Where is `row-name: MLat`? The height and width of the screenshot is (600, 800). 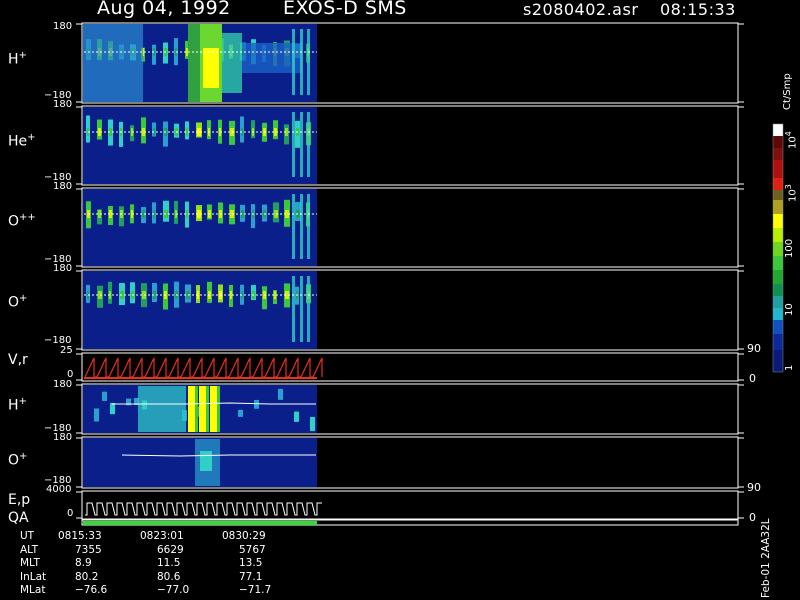
row-name: MLat is located at coordinates (33, 590).